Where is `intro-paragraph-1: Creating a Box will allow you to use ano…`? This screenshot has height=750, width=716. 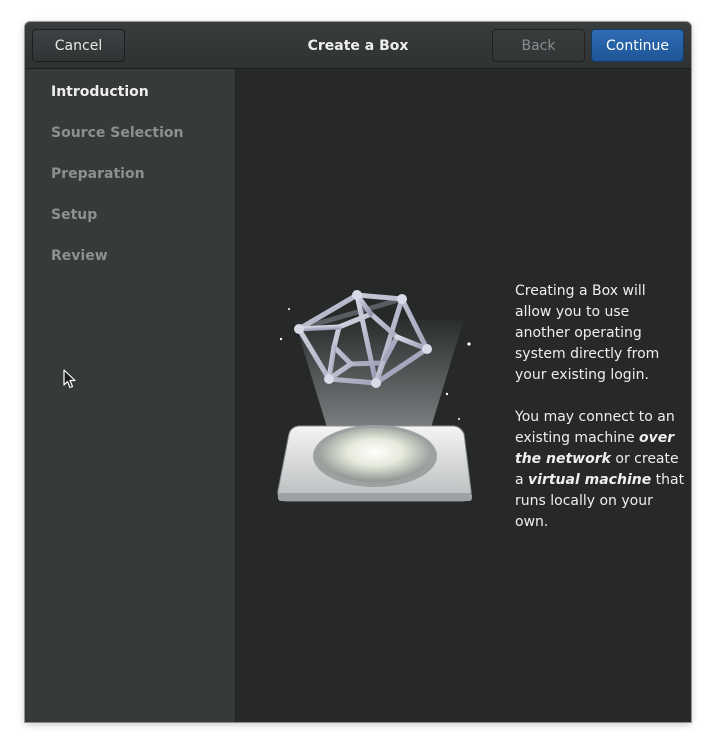
intro-paragraph-1: Creating a Box will allow you to use ano… is located at coordinates (587, 333).